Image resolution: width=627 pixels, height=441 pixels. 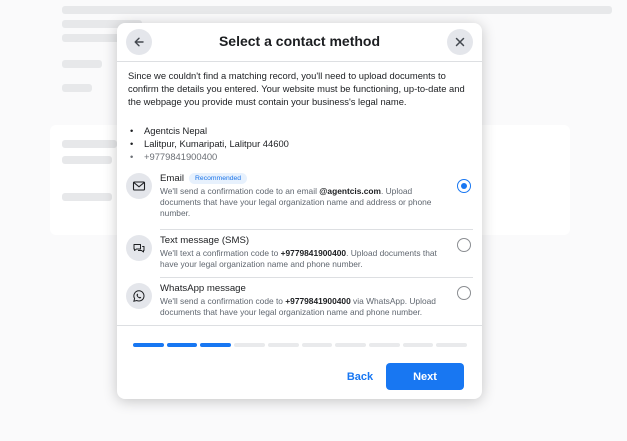 I want to click on chat-bubbles-icon, so click(x=139, y=248).